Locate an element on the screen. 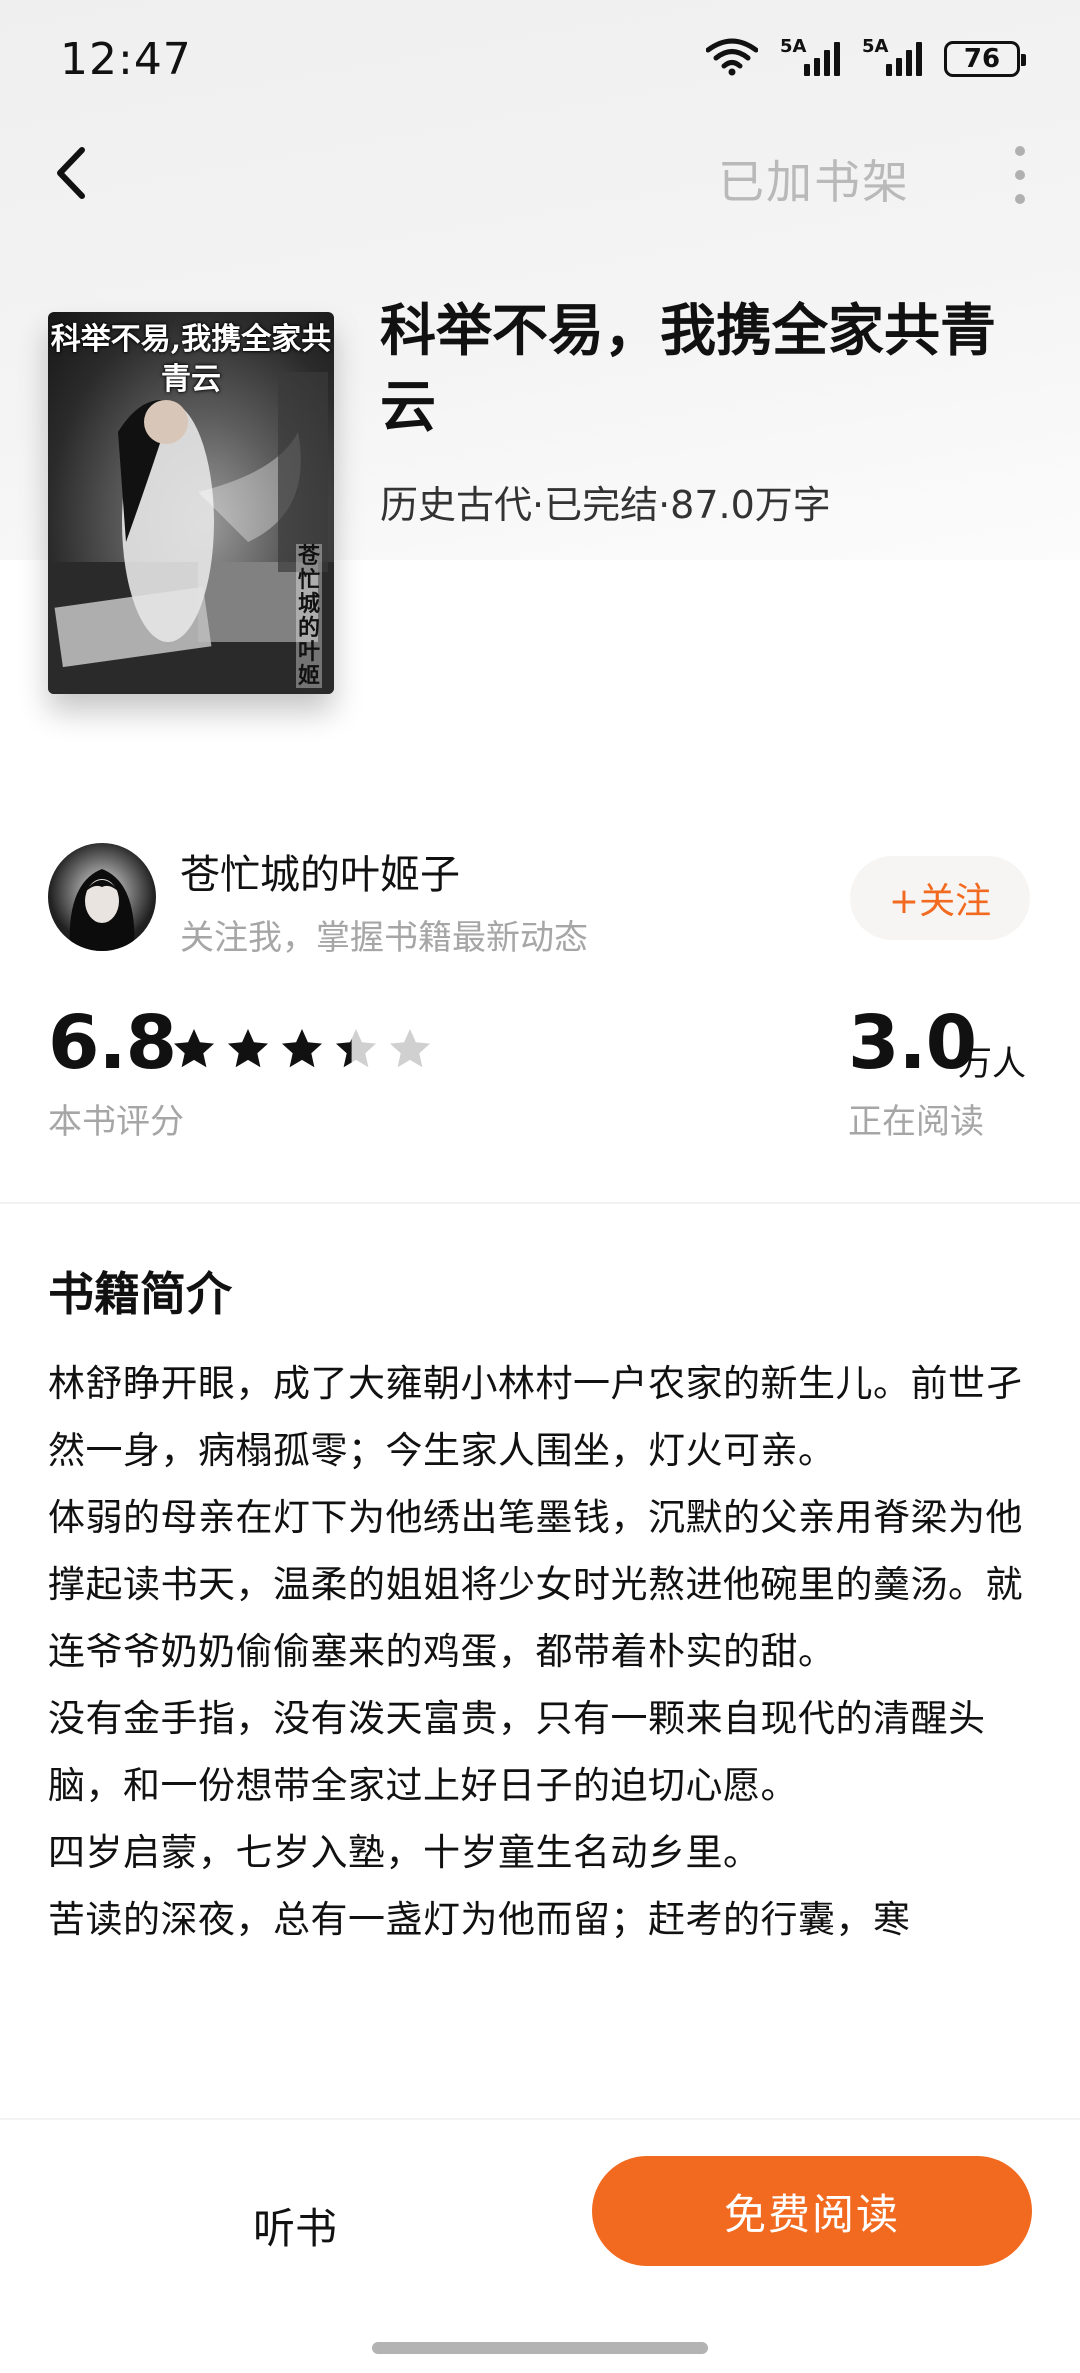 The height and width of the screenshot is (2373, 1080). follow-button: +关注 is located at coordinates (940, 898).